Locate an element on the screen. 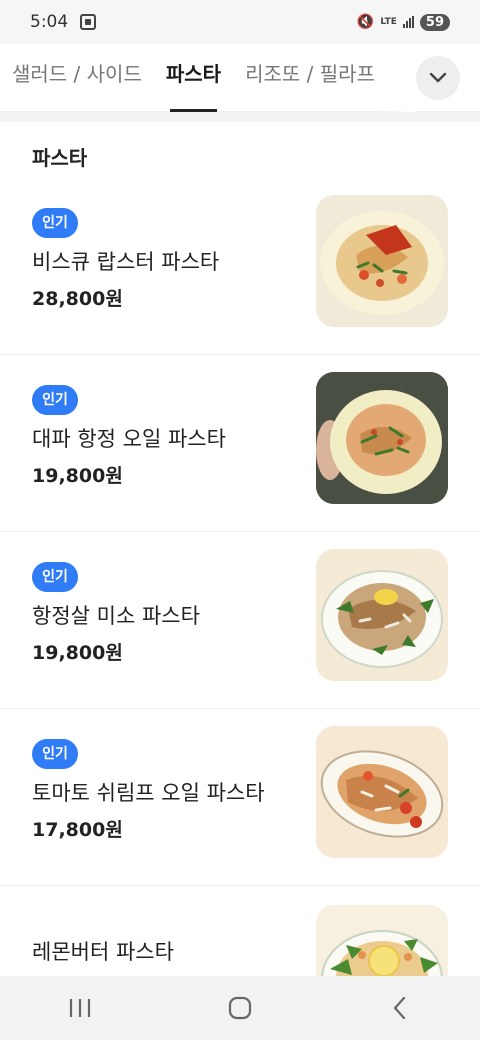 The width and height of the screenshot is (480, 1040). back-icon is located at coordinates (399, 1008).